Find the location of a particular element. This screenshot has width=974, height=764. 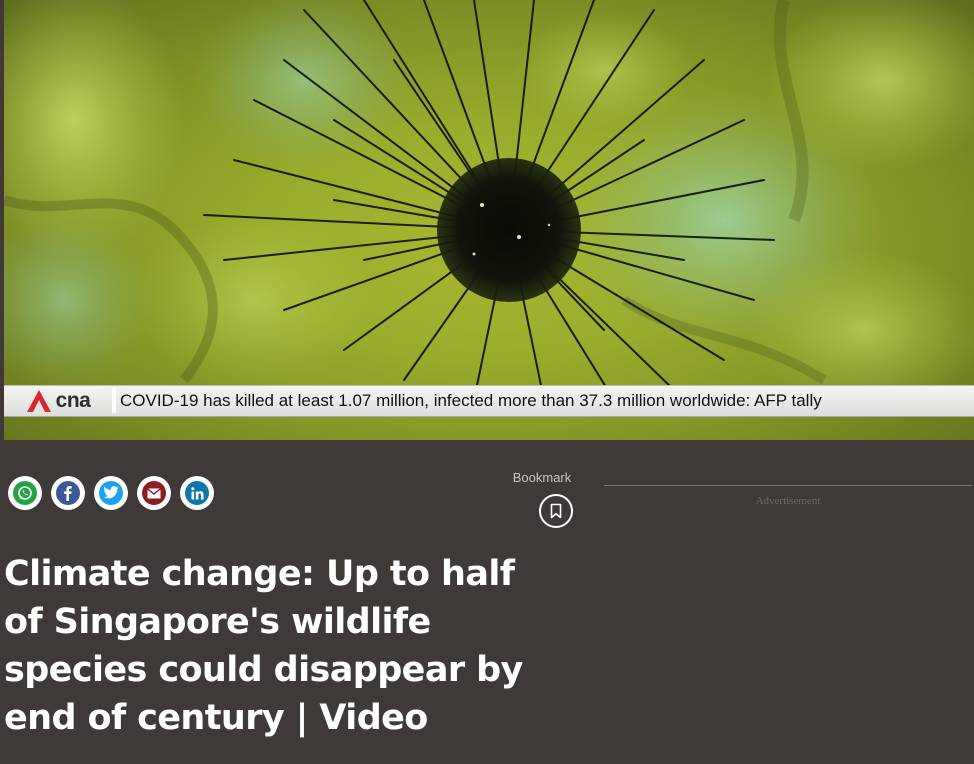

twitter-icon is located at coordinates (111, 493).